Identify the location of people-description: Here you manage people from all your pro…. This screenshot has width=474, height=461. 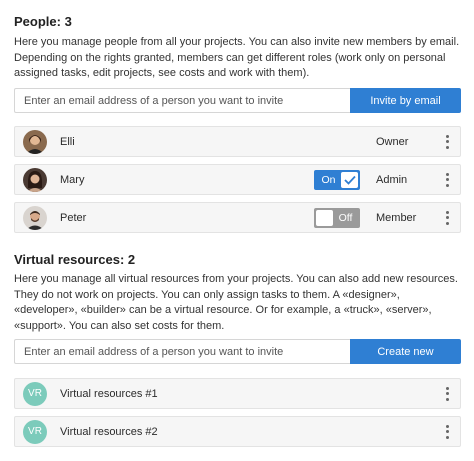
(237, 57).